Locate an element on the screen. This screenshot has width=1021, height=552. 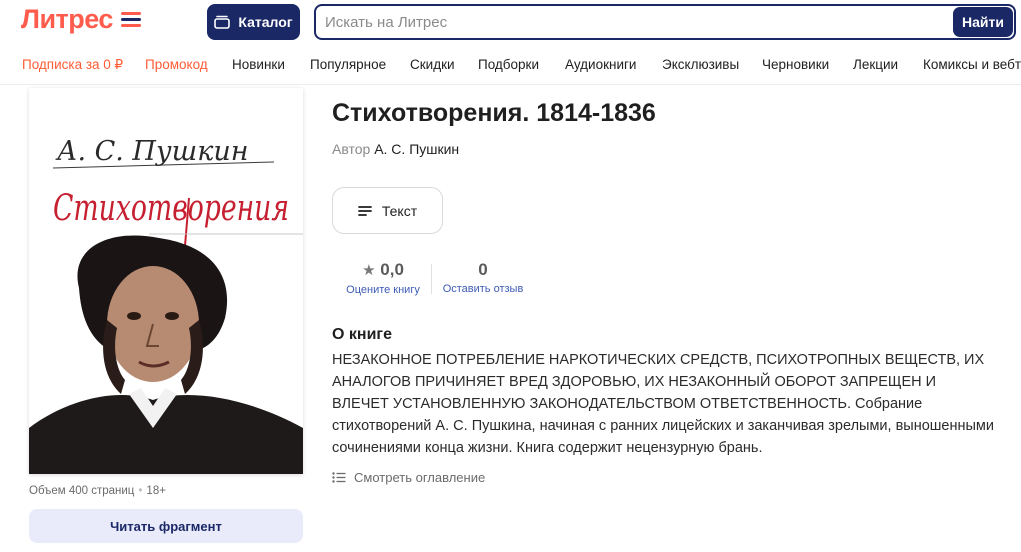
read-fragment-button: Читать фрагмент is located at coordinates (166, 526).